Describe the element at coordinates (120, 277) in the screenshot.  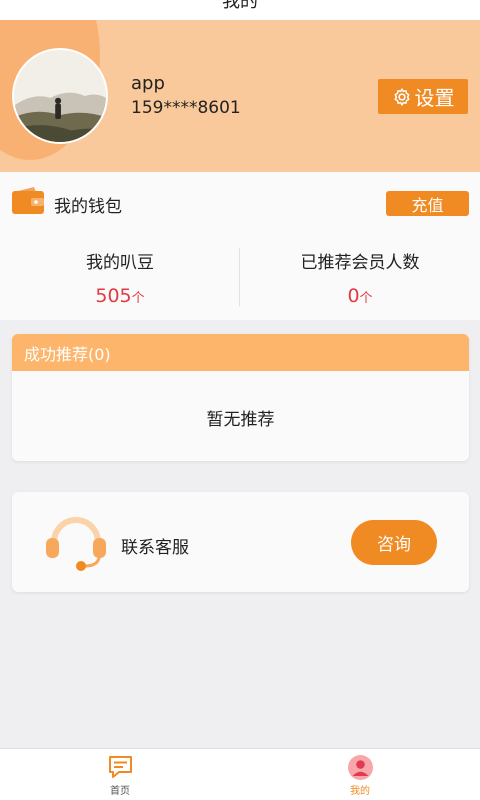
I see `stat-beans: 我的叭豆 505个` at that location.